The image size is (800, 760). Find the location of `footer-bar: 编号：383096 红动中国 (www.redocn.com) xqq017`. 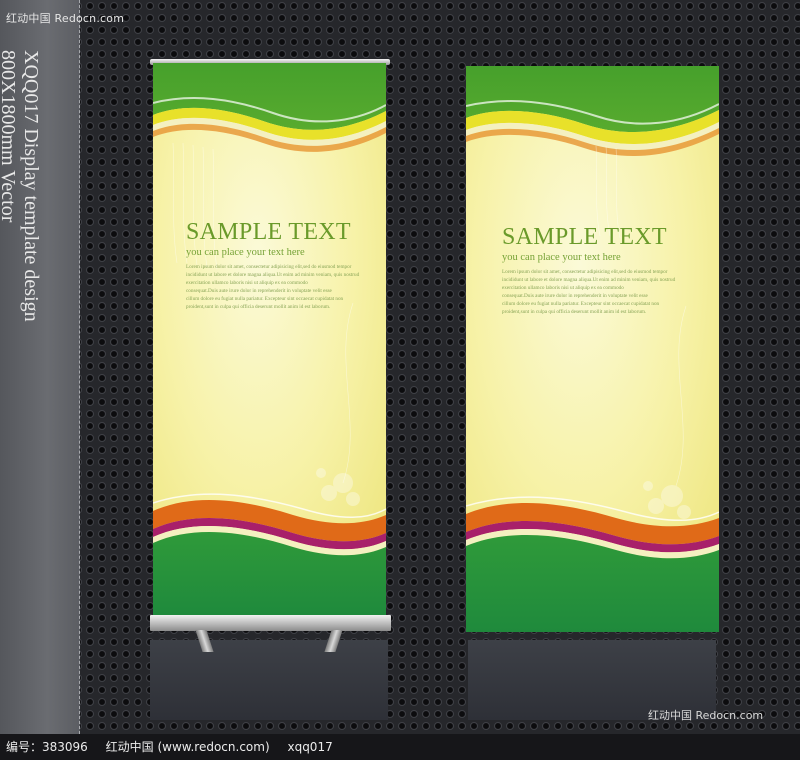

footer-bar: 编号：383096 红动中国 (www.redocn.com) xqq017 is located at coordinates (400, 747).